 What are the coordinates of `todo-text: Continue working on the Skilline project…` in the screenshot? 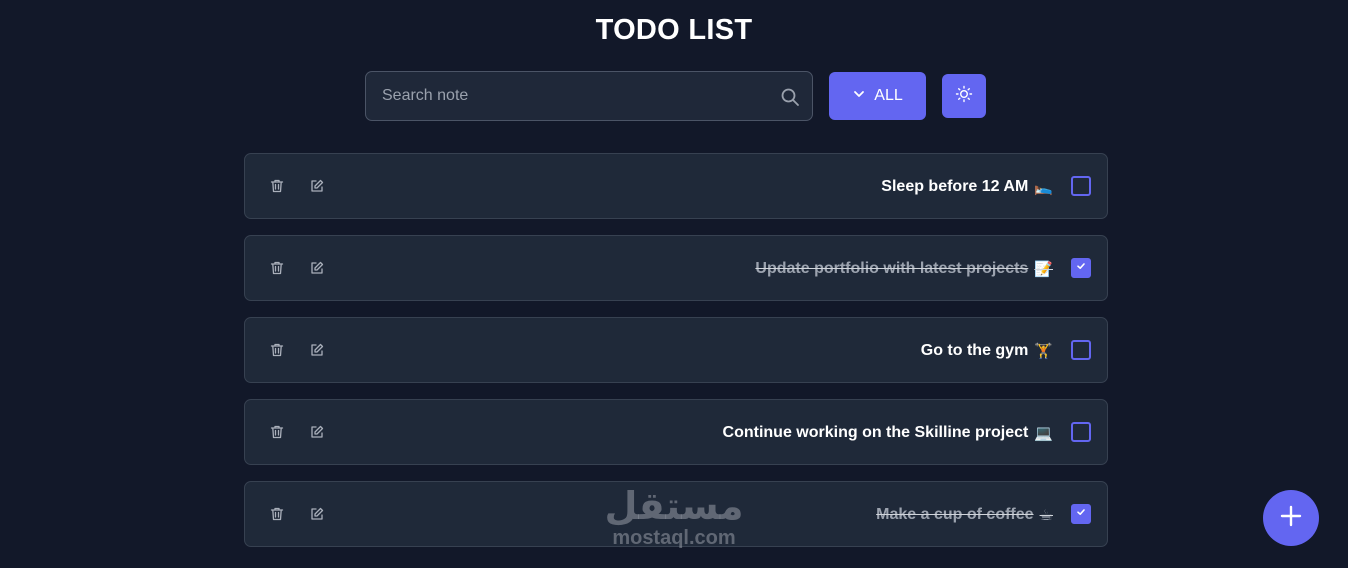 It's located at (888, 433).